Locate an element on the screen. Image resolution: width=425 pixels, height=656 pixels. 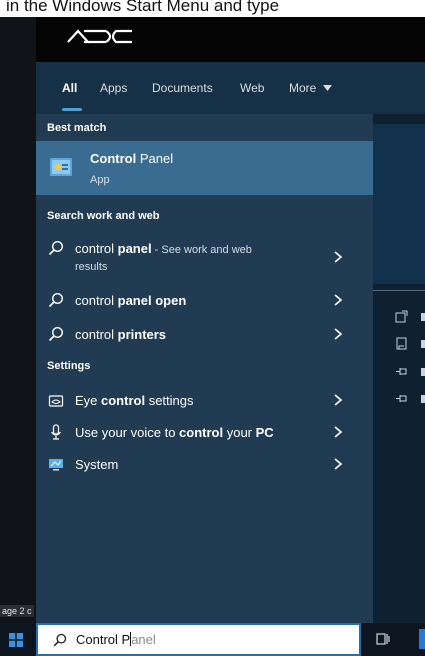
search-query-suggested: anel is located at coordinates (143, 639).